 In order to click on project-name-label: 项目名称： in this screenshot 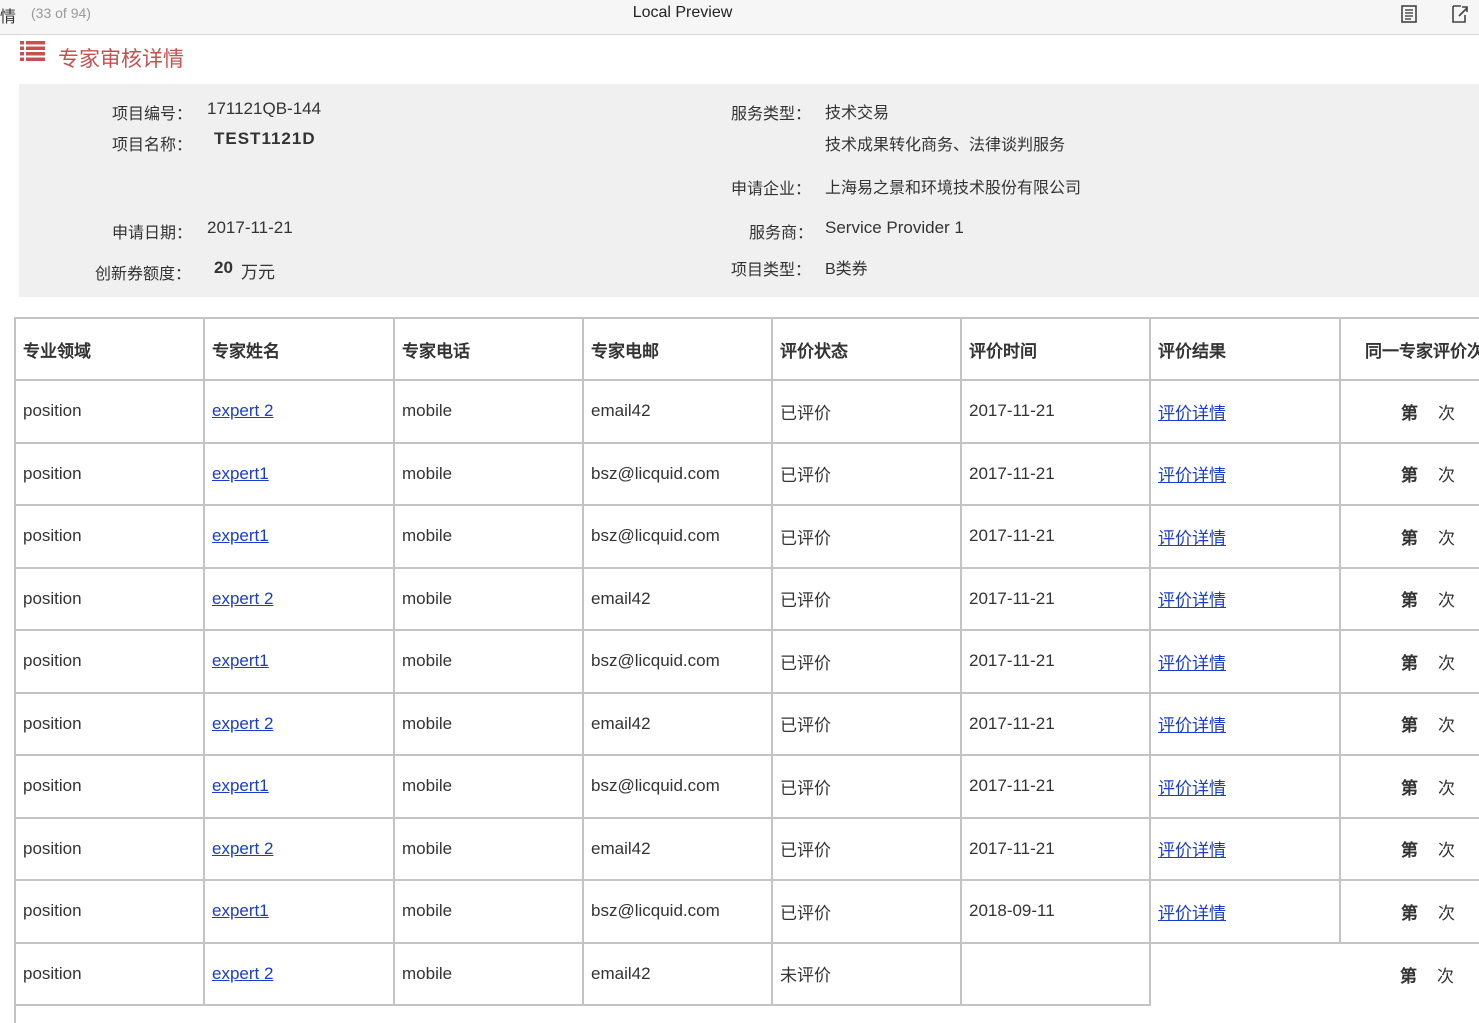, I will do `click(152, 145)`.